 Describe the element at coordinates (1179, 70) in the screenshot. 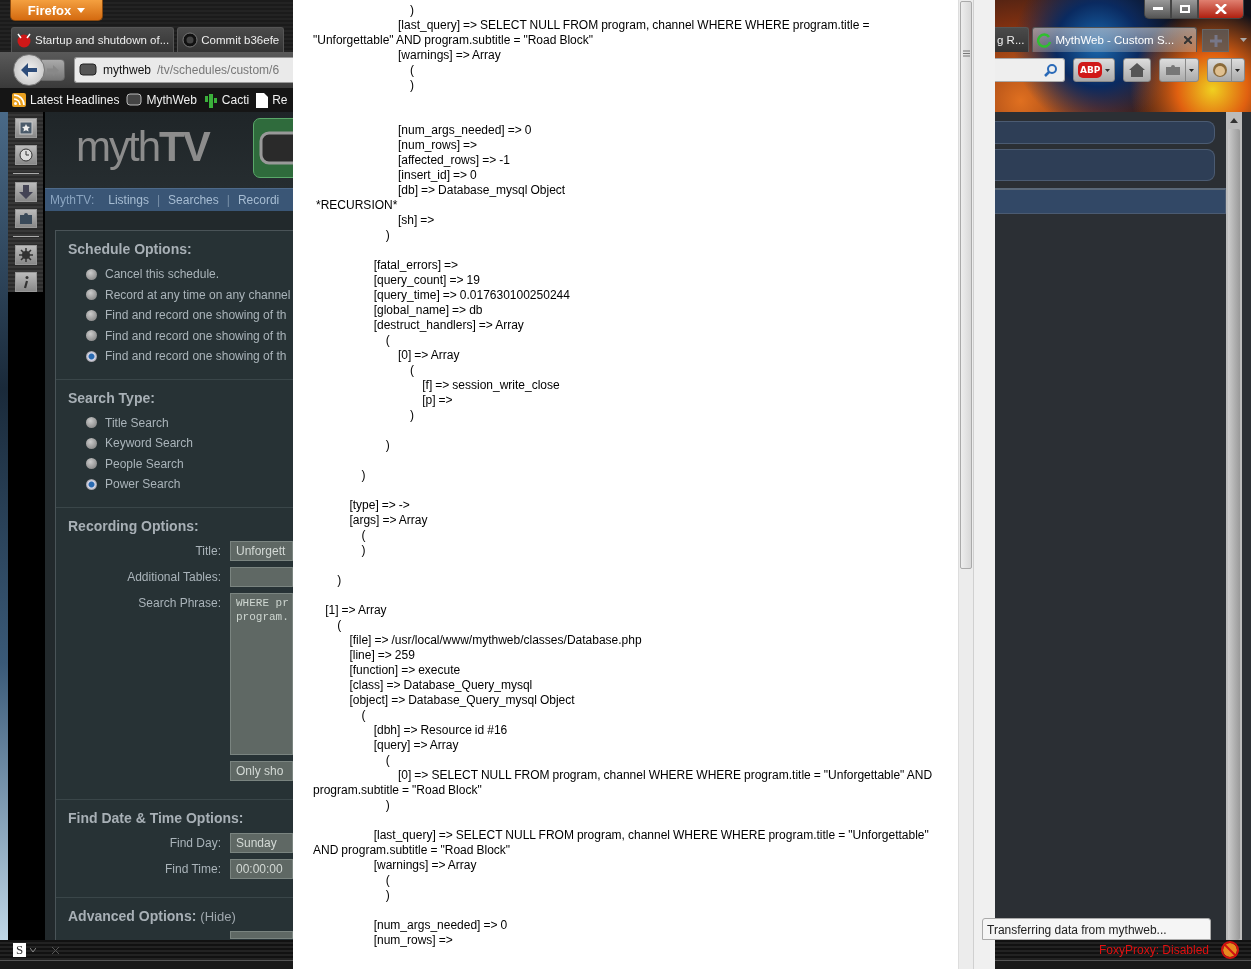

I see `tools-button` at that location.